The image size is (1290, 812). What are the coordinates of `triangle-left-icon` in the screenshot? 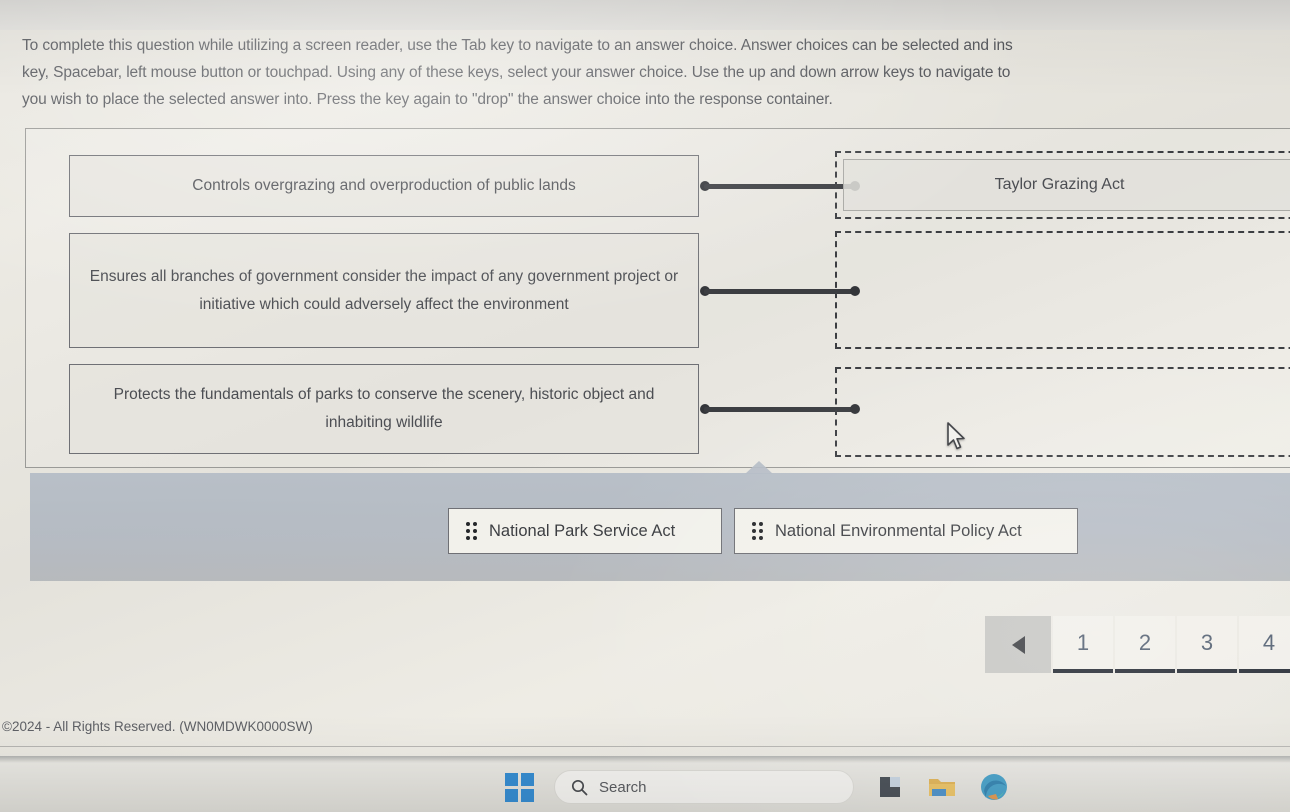 It's located at (1018, 644).